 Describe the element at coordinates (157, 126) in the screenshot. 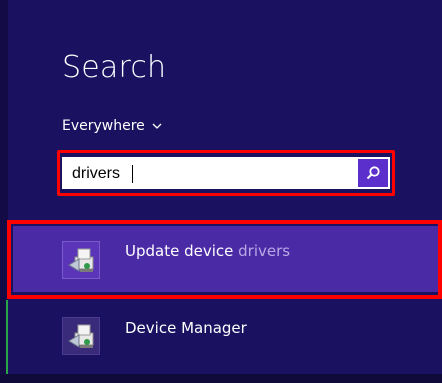

I see `chevron-down-icon` at that location.